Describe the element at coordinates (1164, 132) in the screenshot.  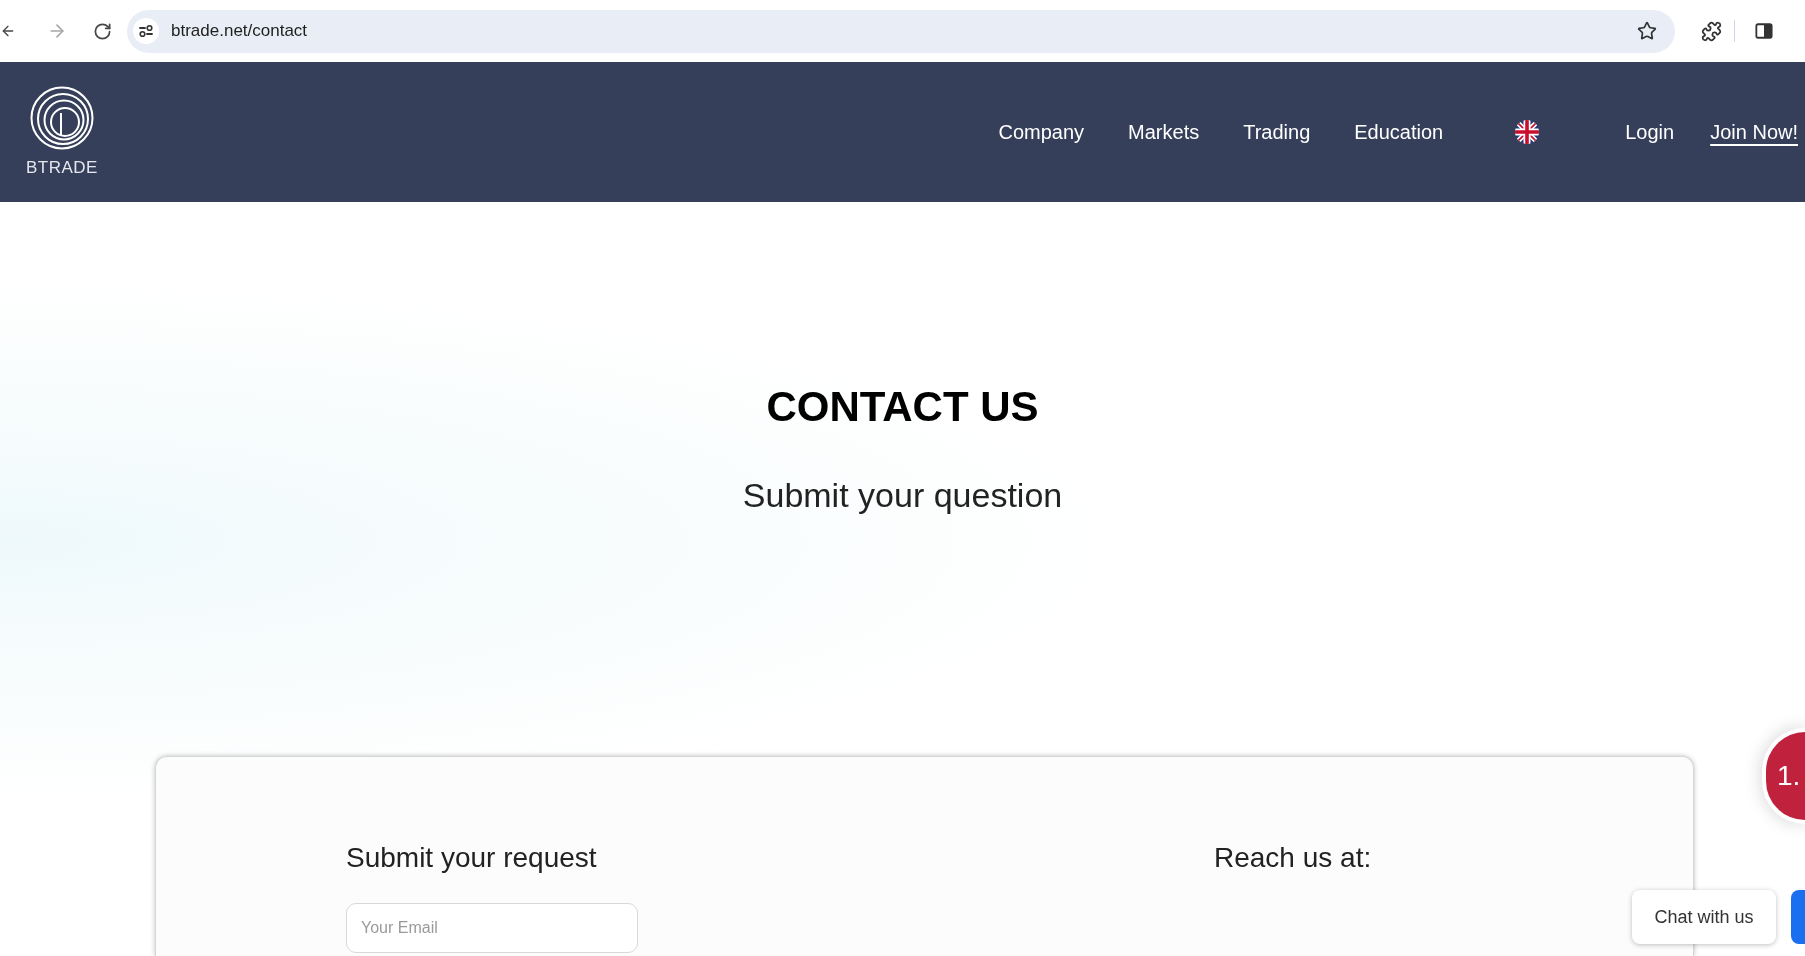
I see `nav-link: Markets` at that location.